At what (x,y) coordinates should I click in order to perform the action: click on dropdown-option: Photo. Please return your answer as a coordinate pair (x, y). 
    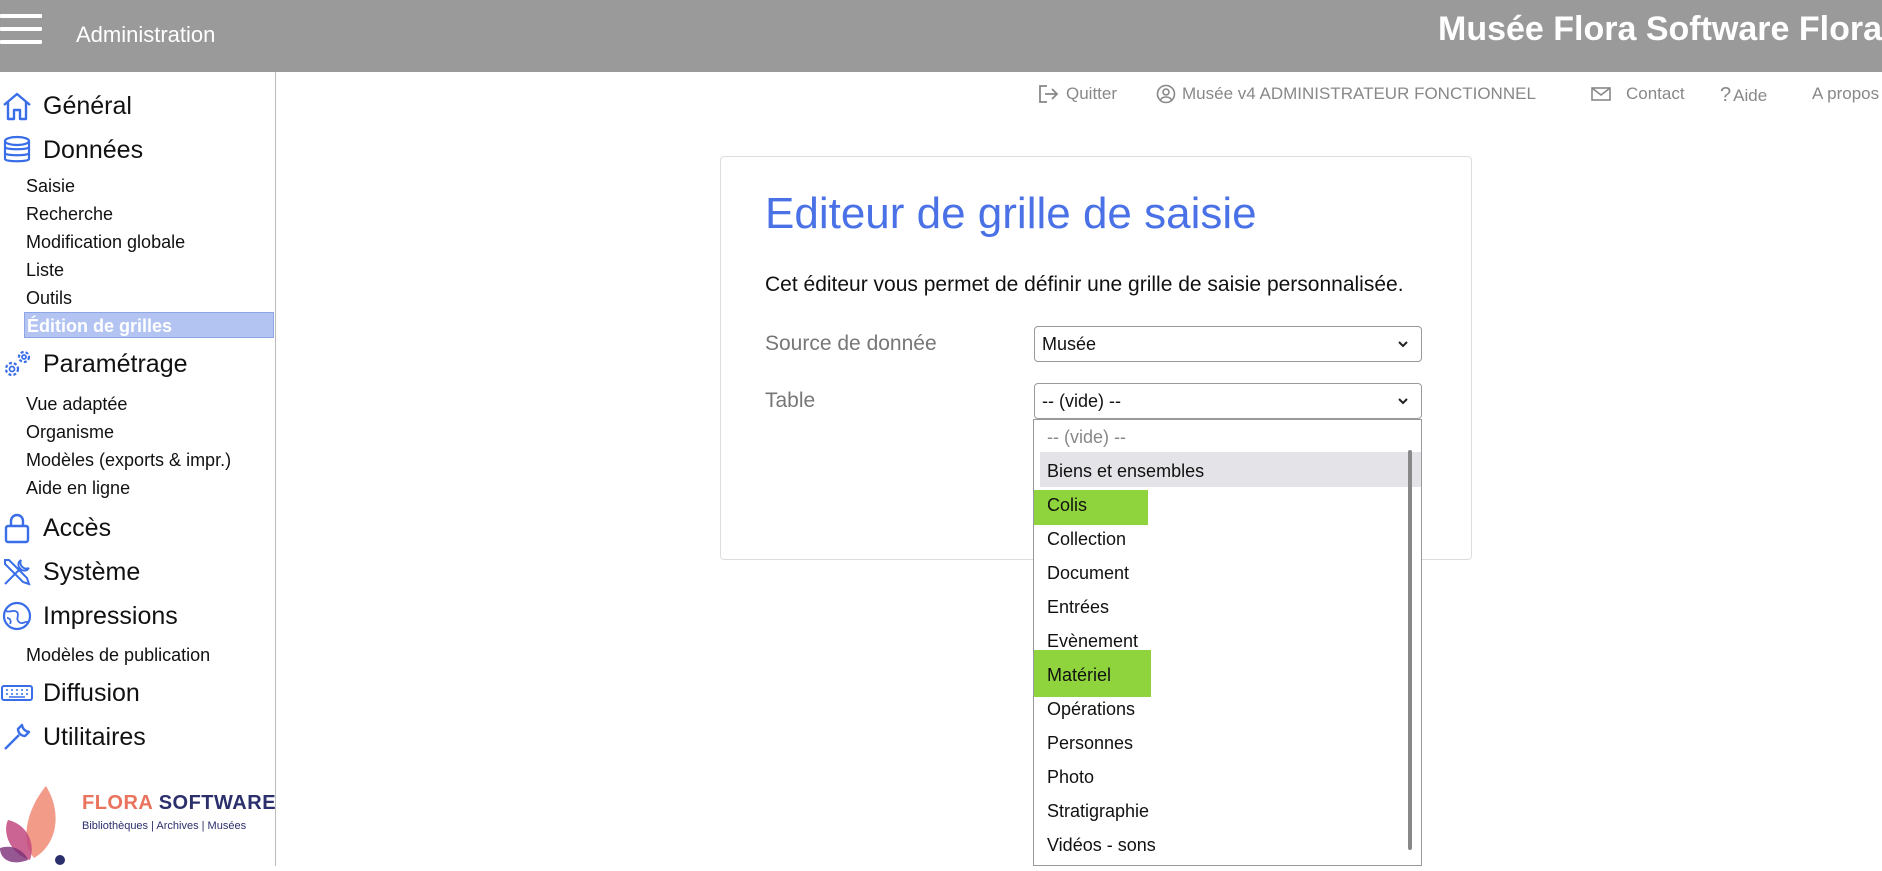
    Looking at the image, I should click on (1070, 777).